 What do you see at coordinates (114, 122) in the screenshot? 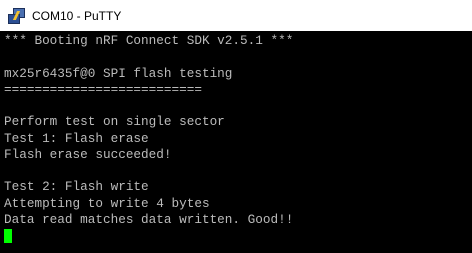
I see `terminal-line: Perform test on single sector` at bounding box center [114, 122].